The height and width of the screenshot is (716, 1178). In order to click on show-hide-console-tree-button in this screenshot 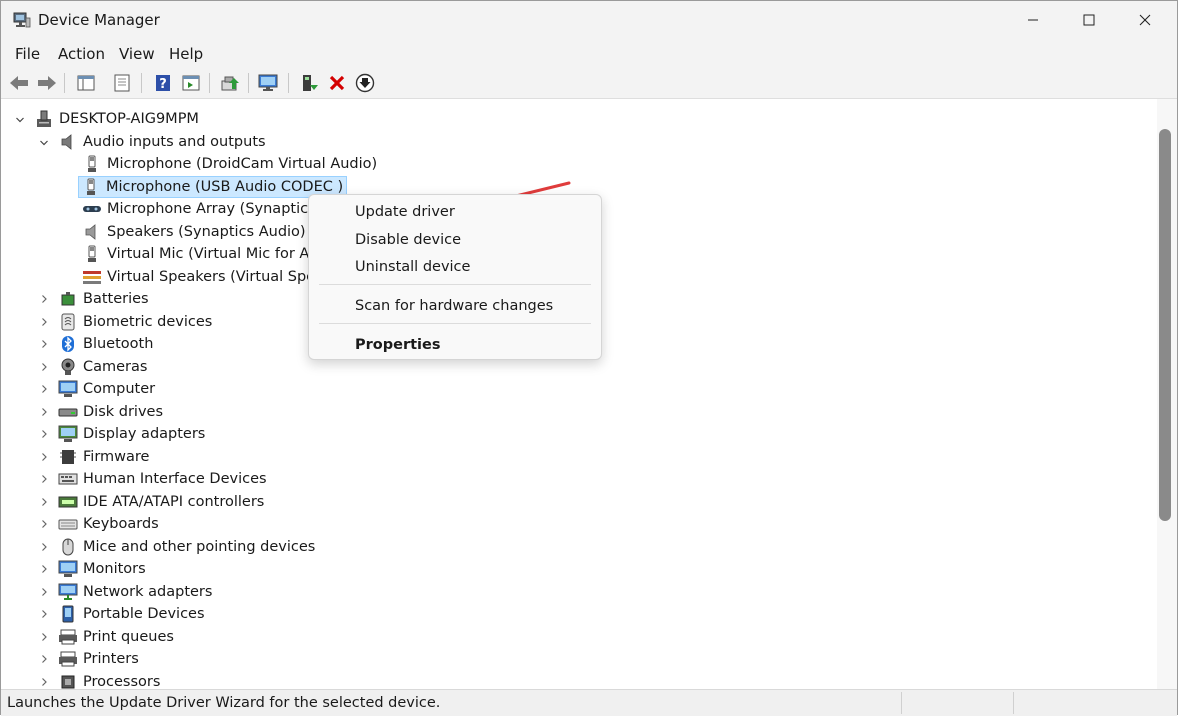, I will do `click(86, 83)`.